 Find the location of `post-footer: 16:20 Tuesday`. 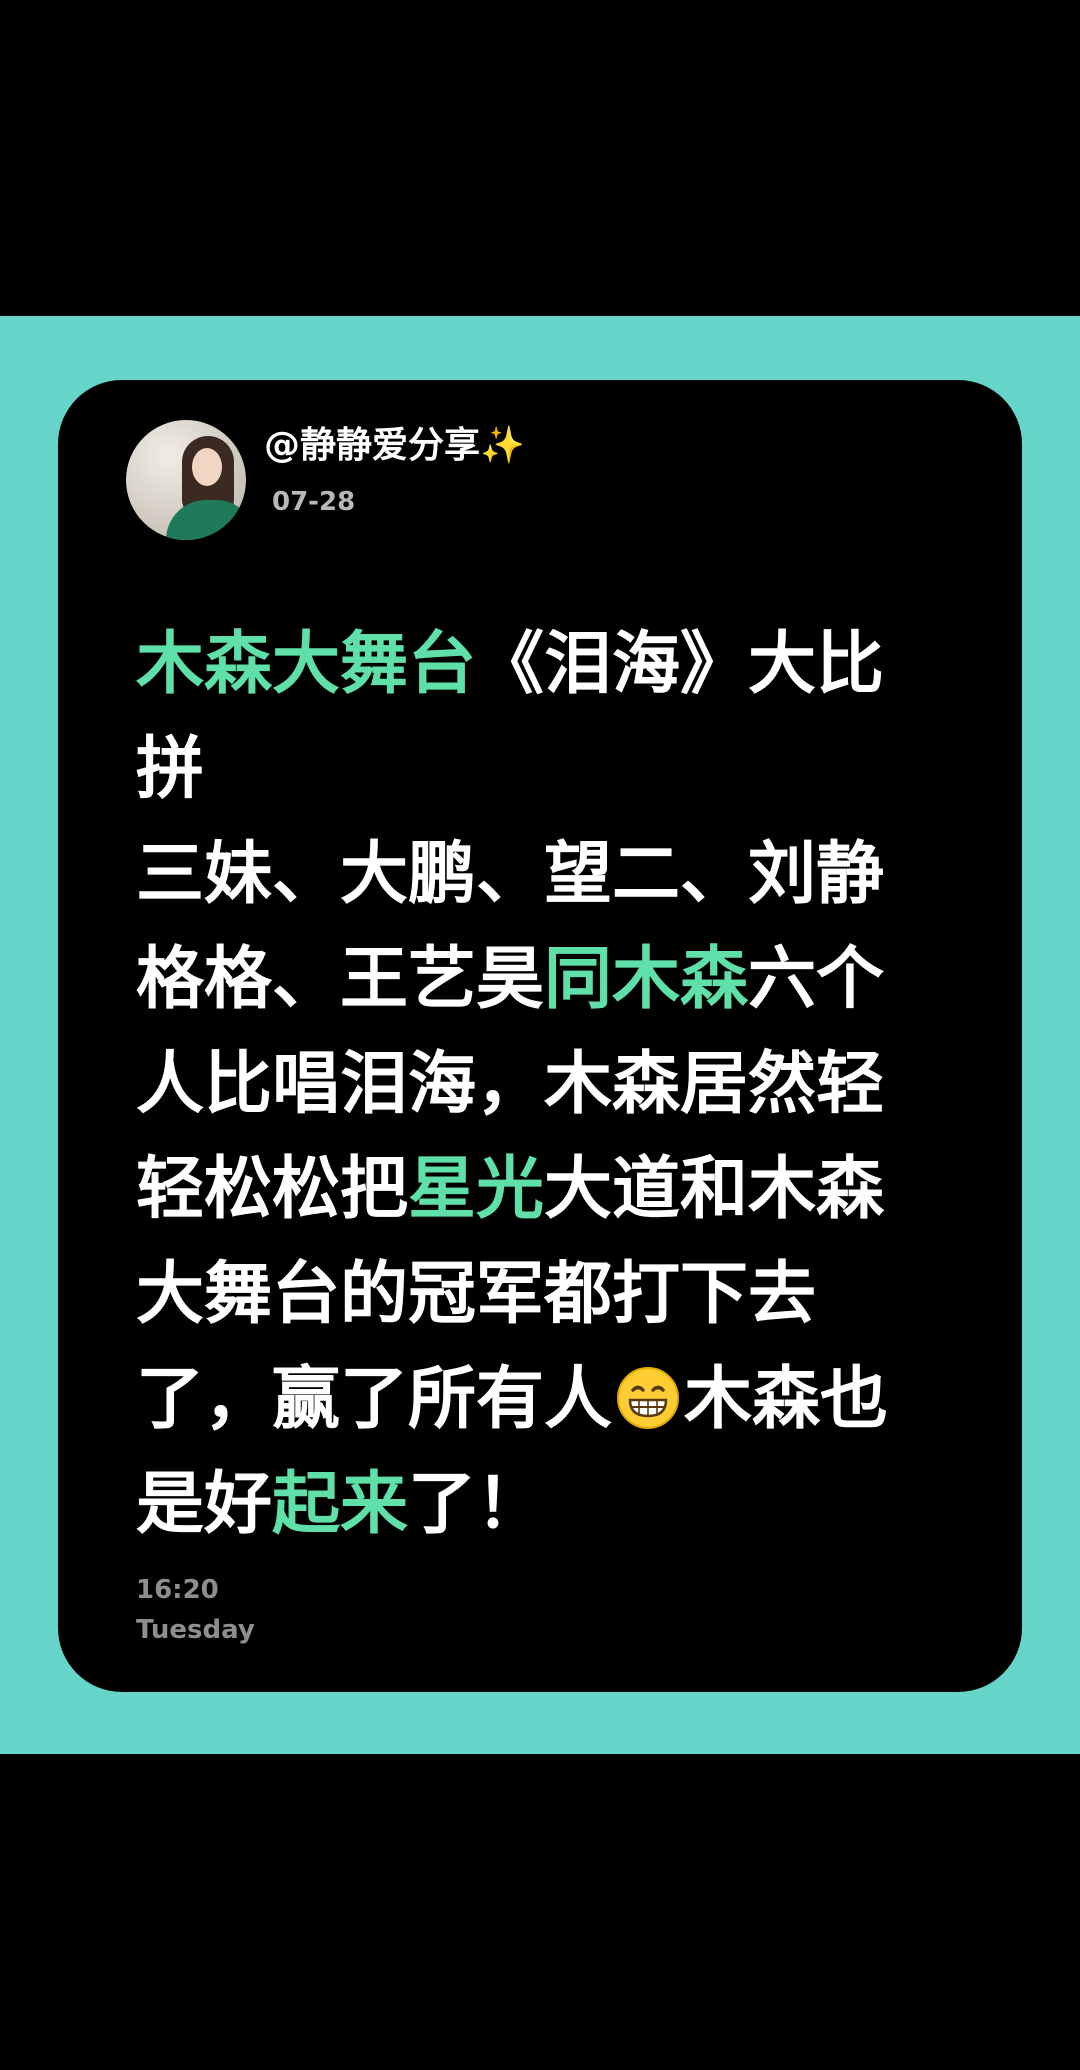

post-footer: 16:20 Tuesday is located at coordinates (195, 1610).